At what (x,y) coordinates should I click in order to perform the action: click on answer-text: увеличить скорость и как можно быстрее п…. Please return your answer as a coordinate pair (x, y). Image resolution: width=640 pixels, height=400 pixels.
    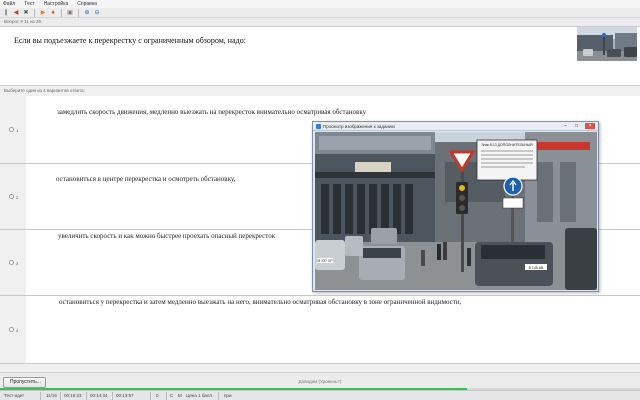
    Looking at the image, I should click on (167, 236).